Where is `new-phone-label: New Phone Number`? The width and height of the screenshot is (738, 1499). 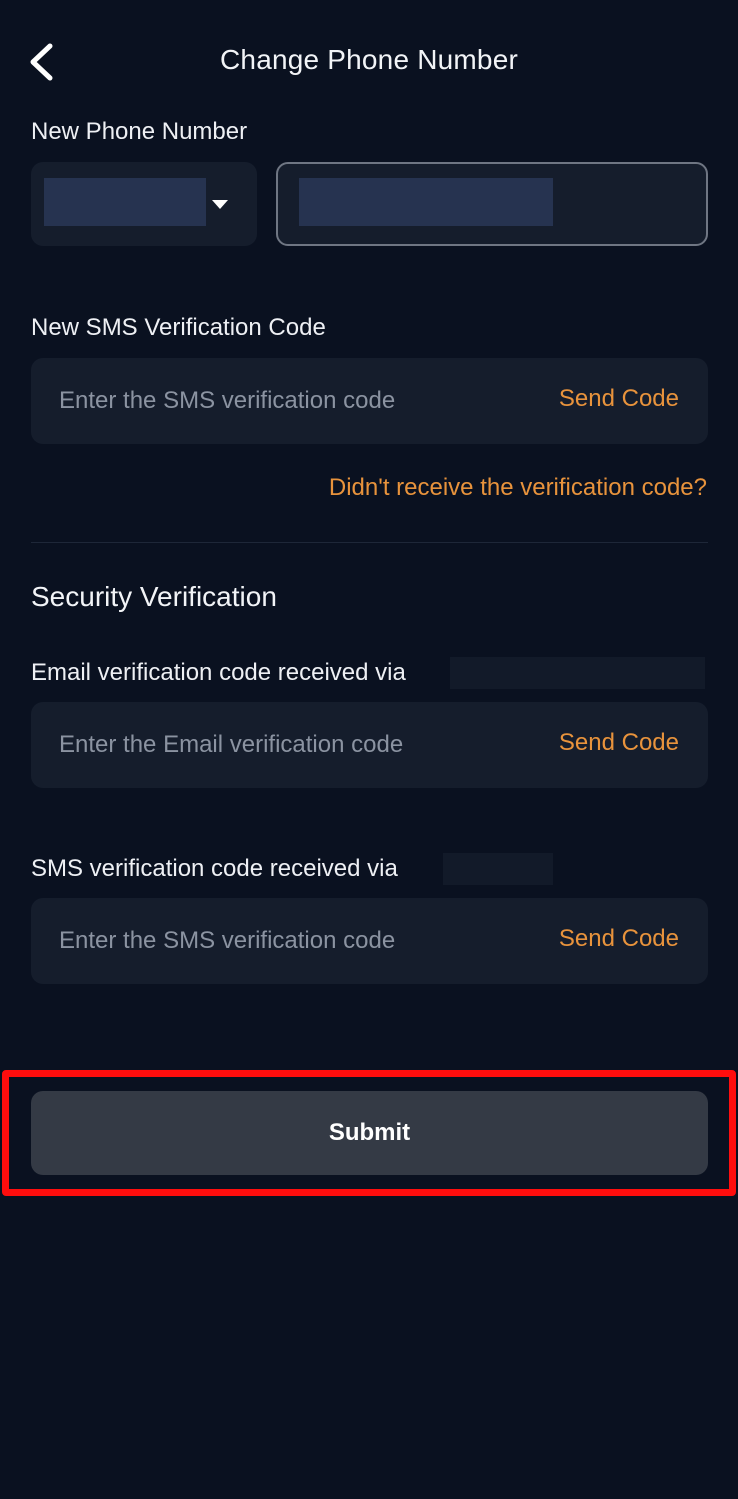
new-phone-label: New Phone Number is located at coordinates (139, 131).